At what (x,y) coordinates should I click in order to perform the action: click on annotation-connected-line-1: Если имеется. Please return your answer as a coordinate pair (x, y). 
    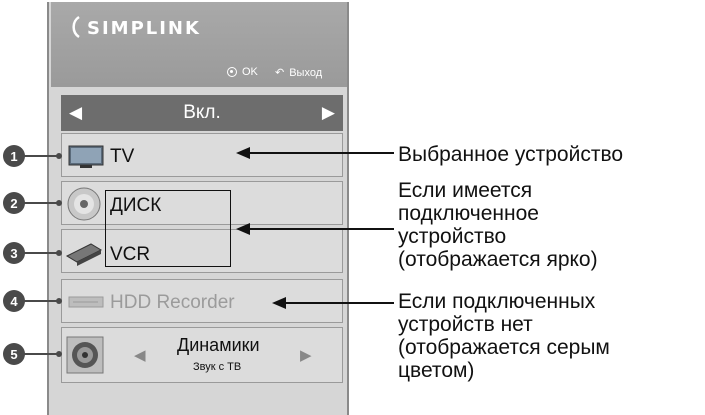
    Looking at the image, I should click on (465, 190).